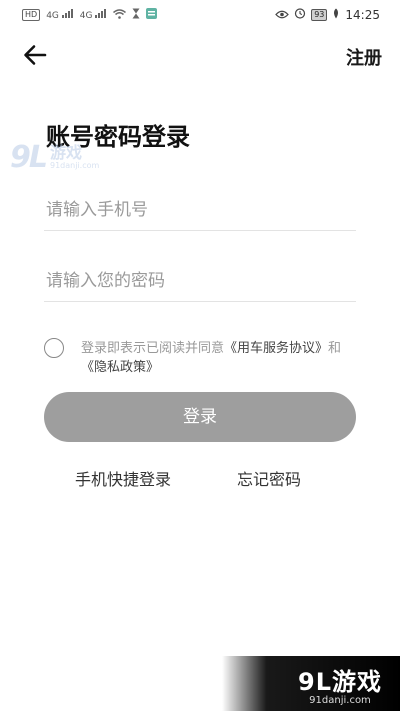  I want to click on agreement-text: 登录即表示已阅读并同意《用车服务协议》和《隐私政策》, so click(221, 358).